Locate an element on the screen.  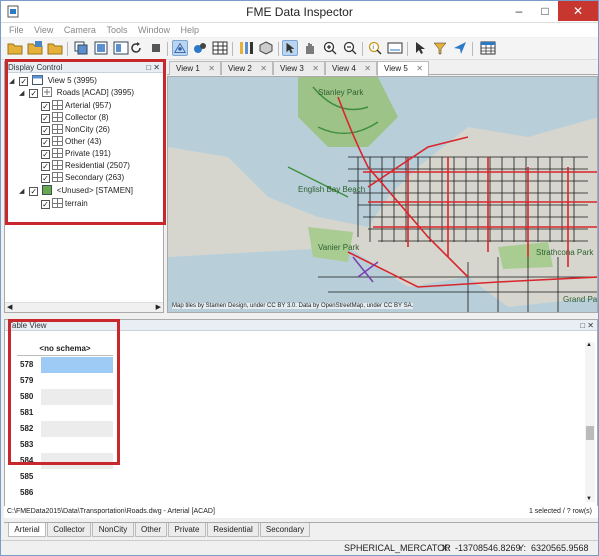
vertical-scrollbar: ▲ ▼ is located at coordinates (590, 422).